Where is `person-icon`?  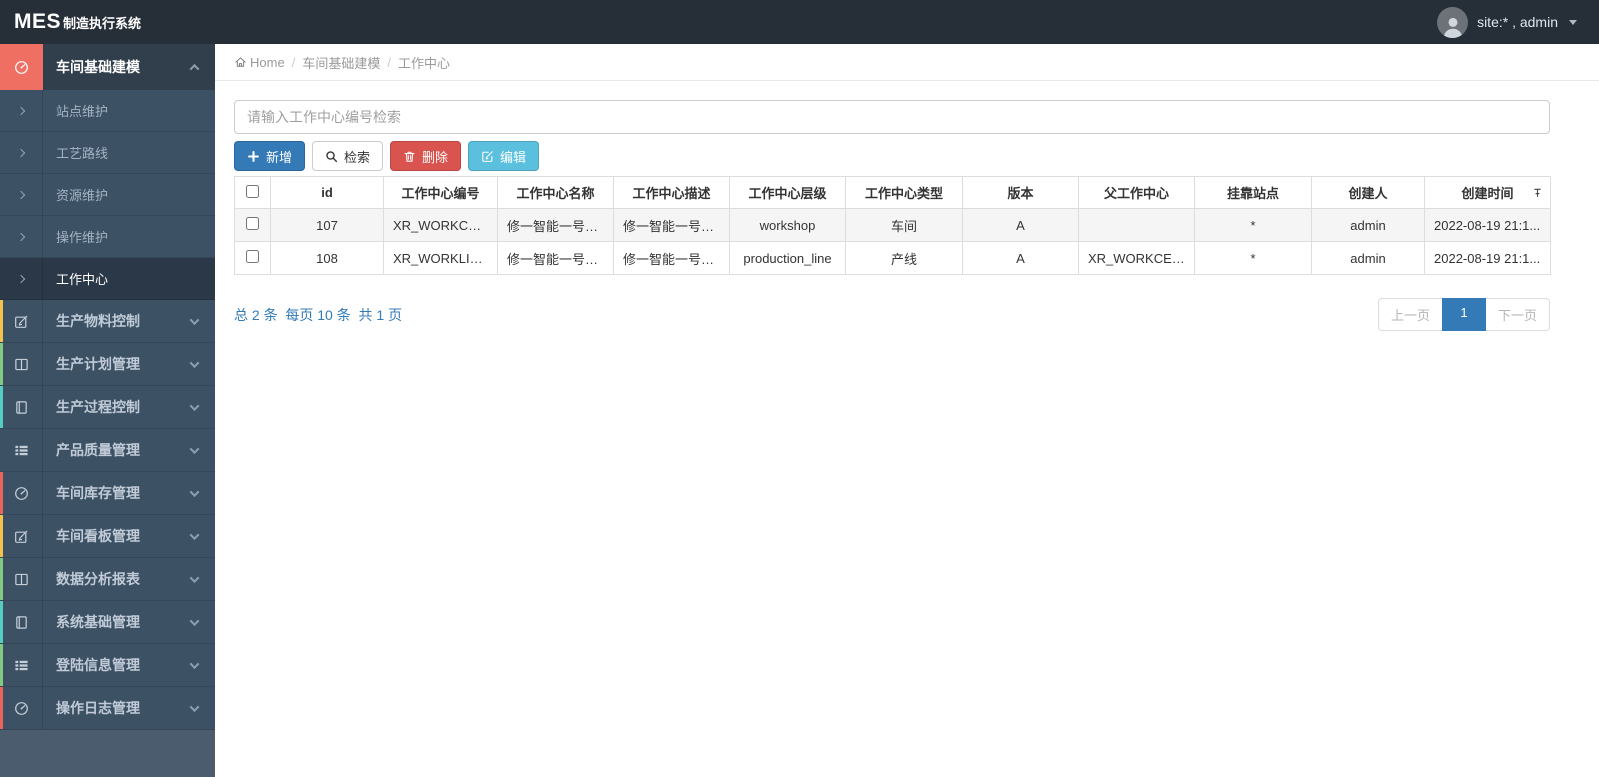
person-icon is located at coordinates (1453, 26).